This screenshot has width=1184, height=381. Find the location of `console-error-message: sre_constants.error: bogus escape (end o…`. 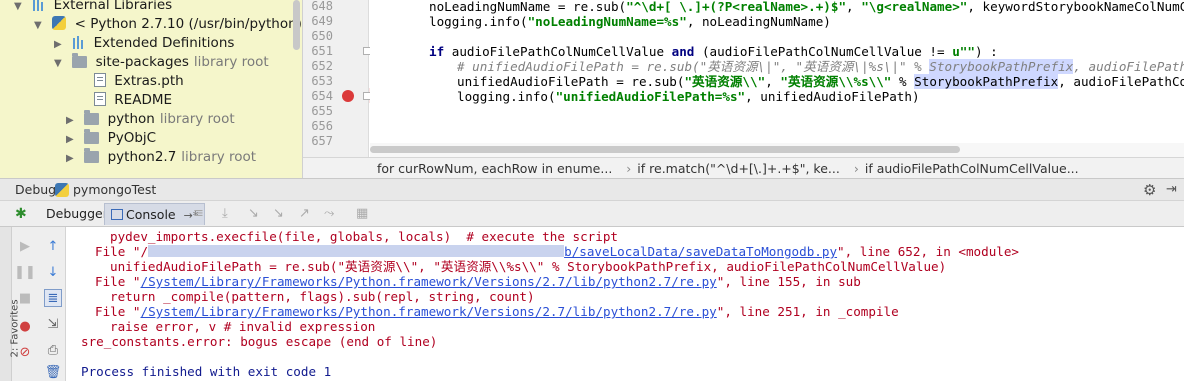

console-error-message: sre_constants.error: bogus escape (end o… is located at coordinates (259, 341).